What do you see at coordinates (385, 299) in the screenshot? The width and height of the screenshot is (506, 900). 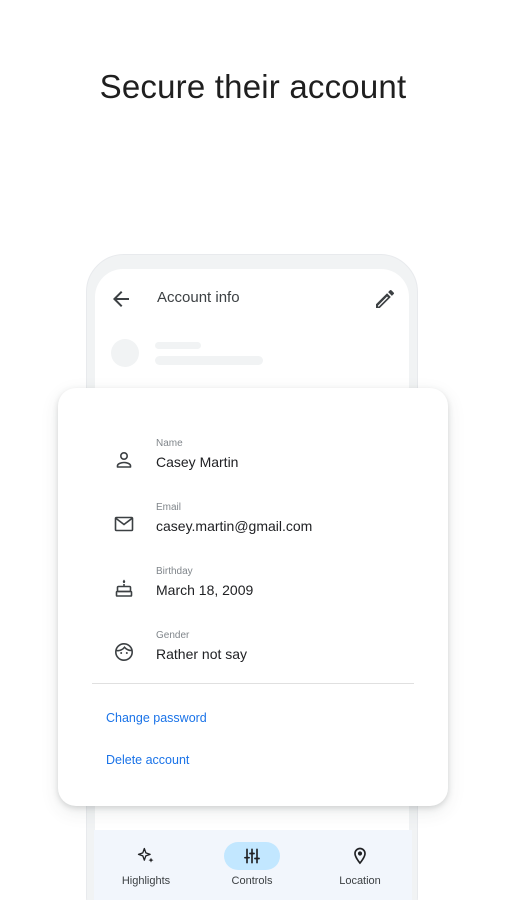 I see `pencil-icon` at bounding box center [385, 299].